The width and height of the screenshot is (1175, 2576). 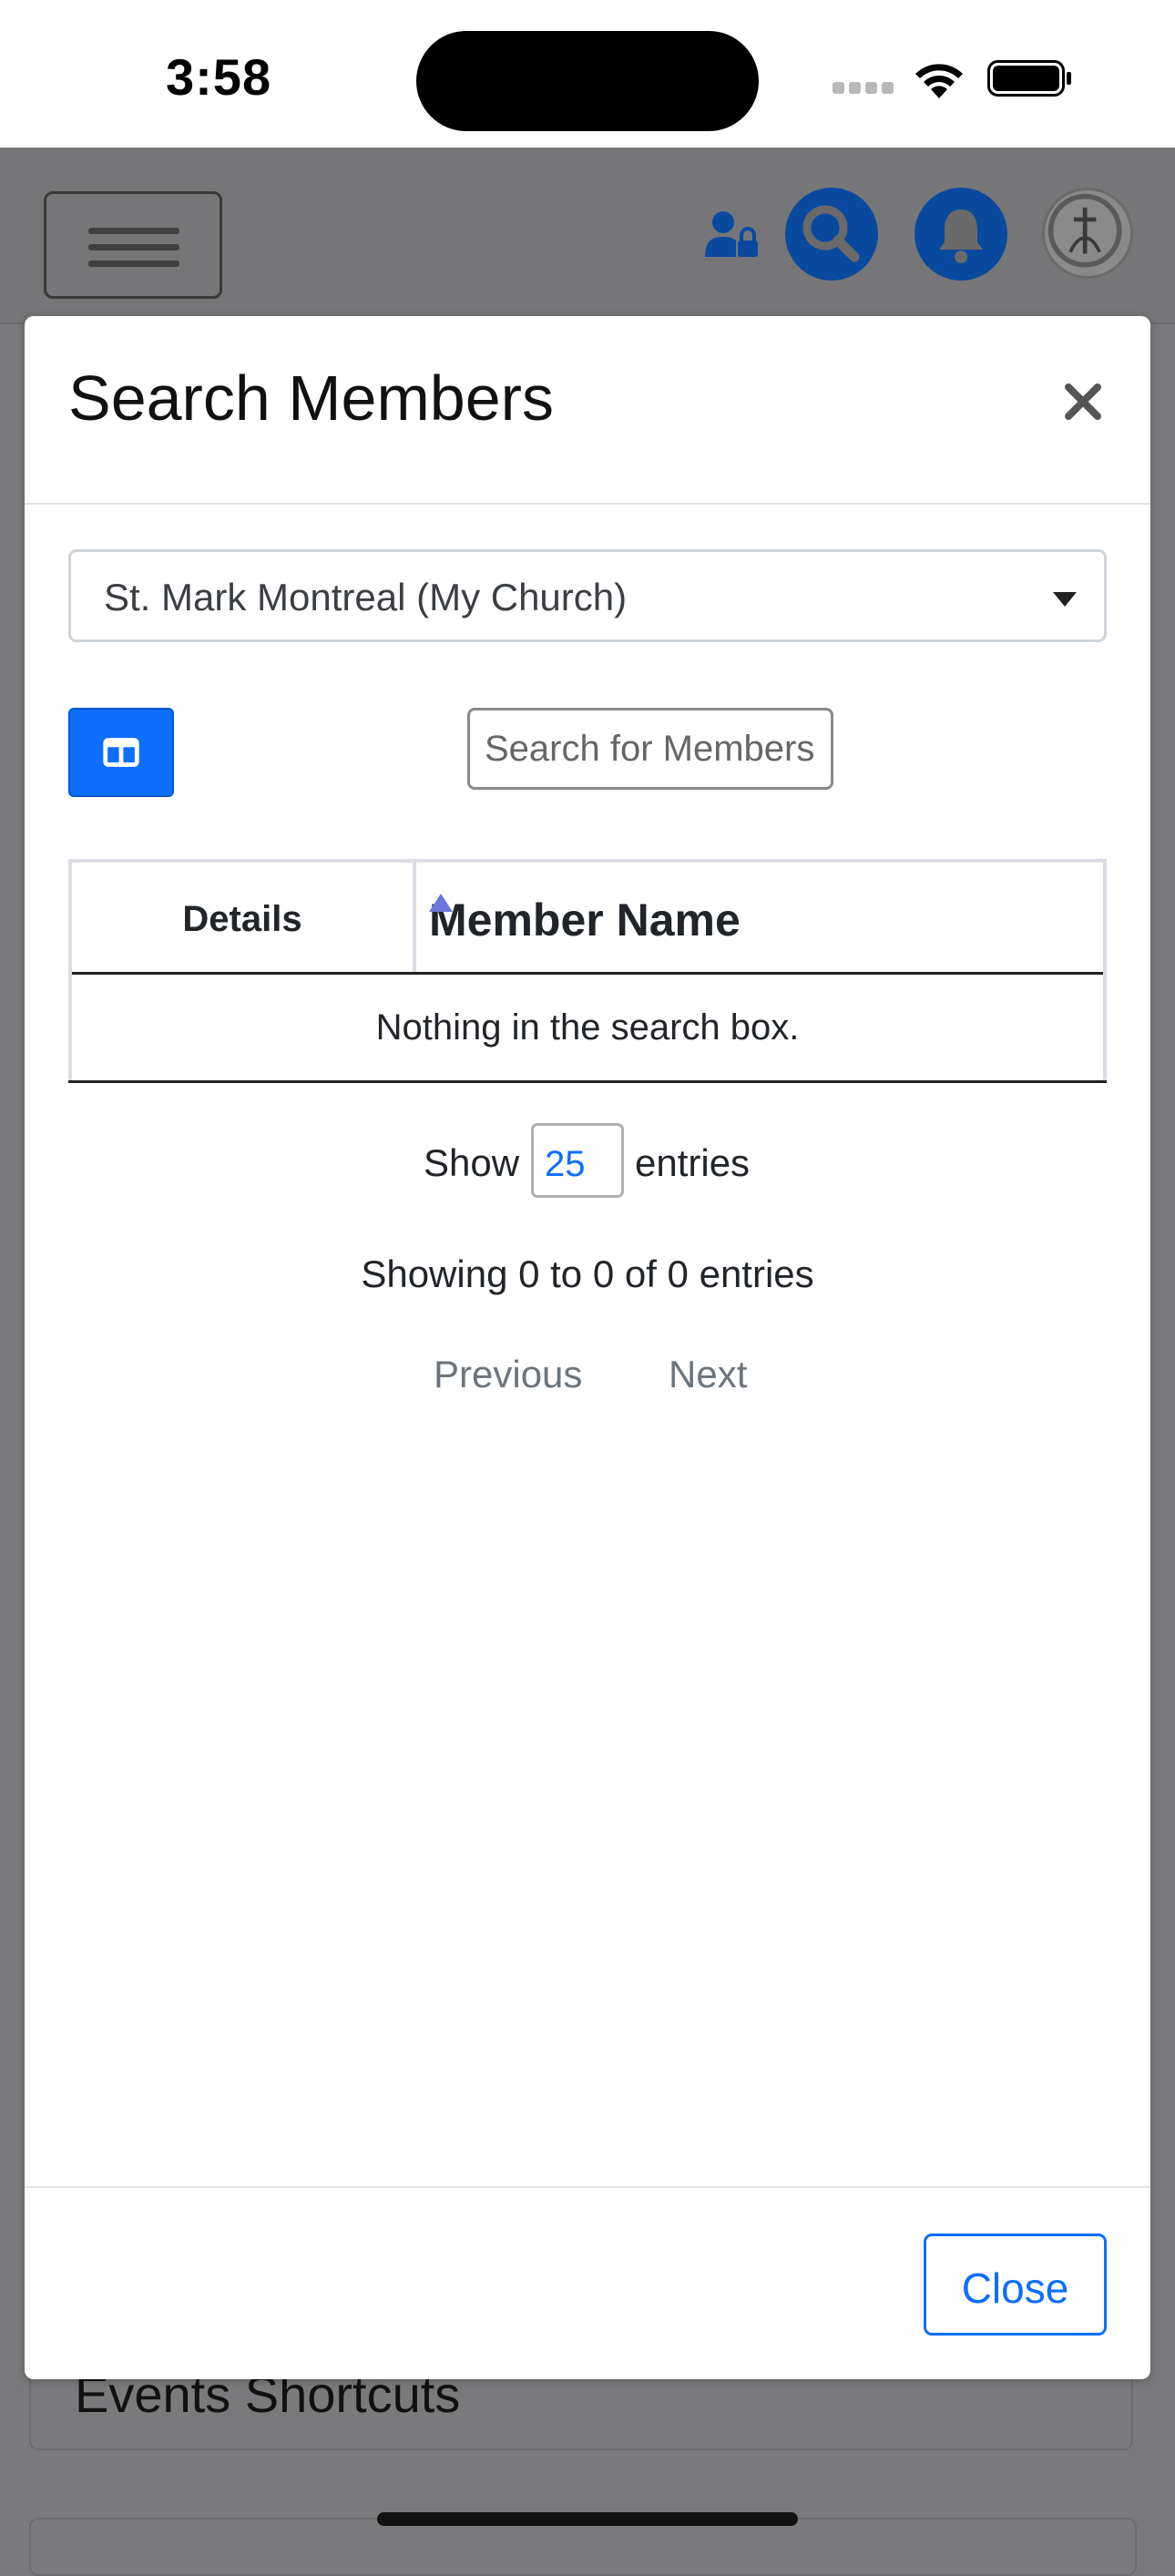 I want to click on chevron-down-icon, so click(x=1065, y=599).